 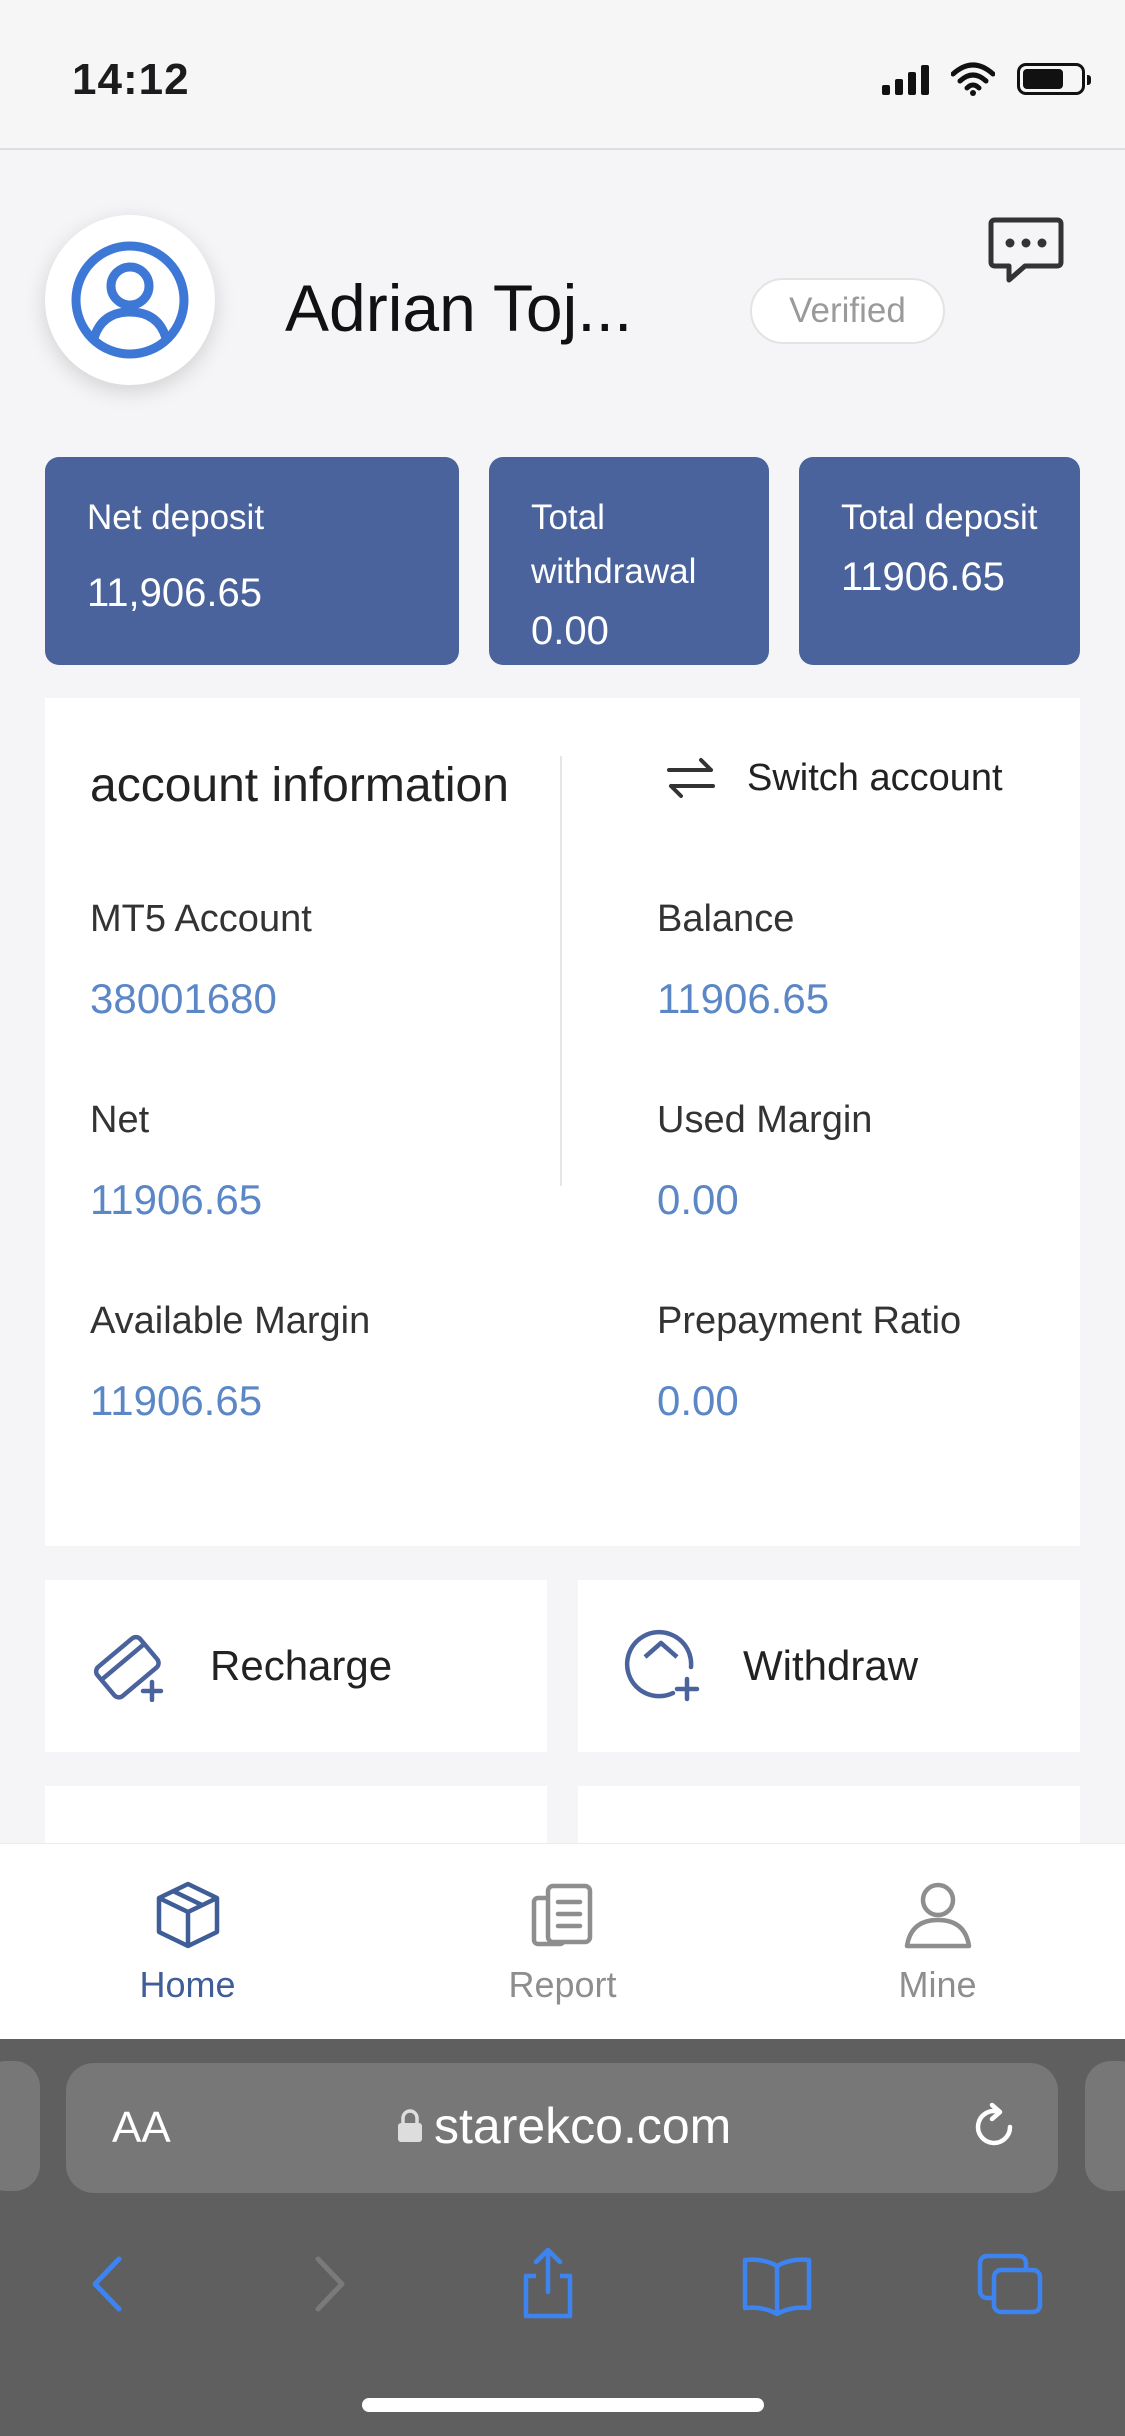 I want to click on recharge-label: Recharge, so click(x=301, y=1665).